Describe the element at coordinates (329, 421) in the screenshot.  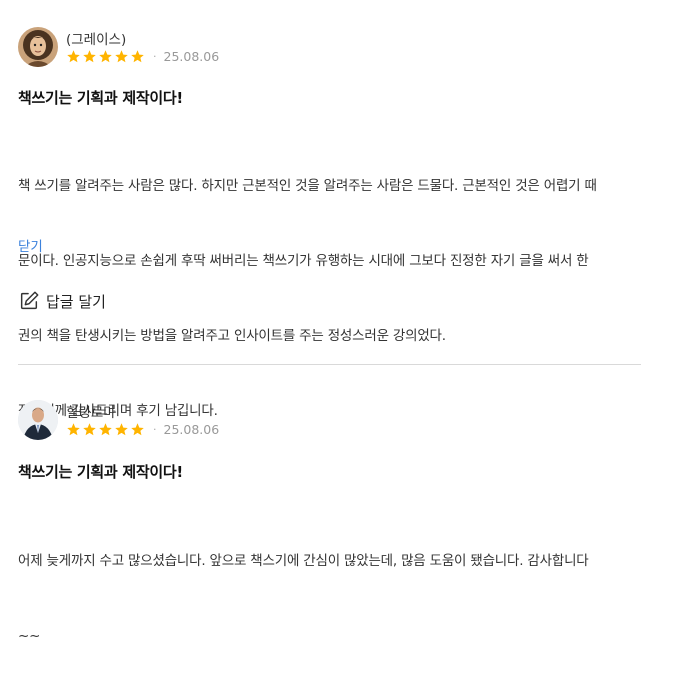
I see `review-header: 힐링로마 · 25.08.06` at that location.